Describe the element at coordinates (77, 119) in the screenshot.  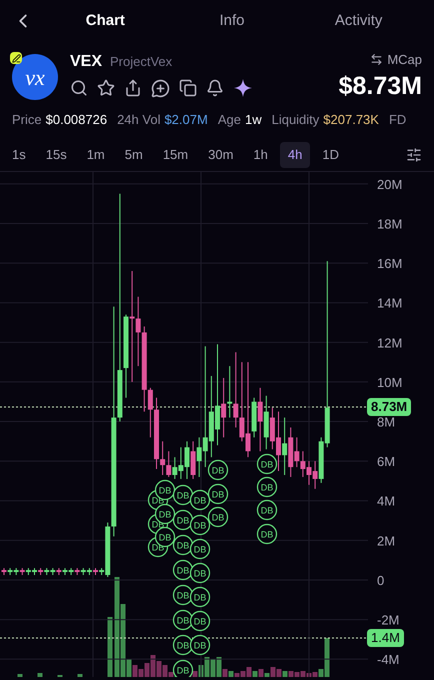
I see `stat-value: $0.008726` at that location.